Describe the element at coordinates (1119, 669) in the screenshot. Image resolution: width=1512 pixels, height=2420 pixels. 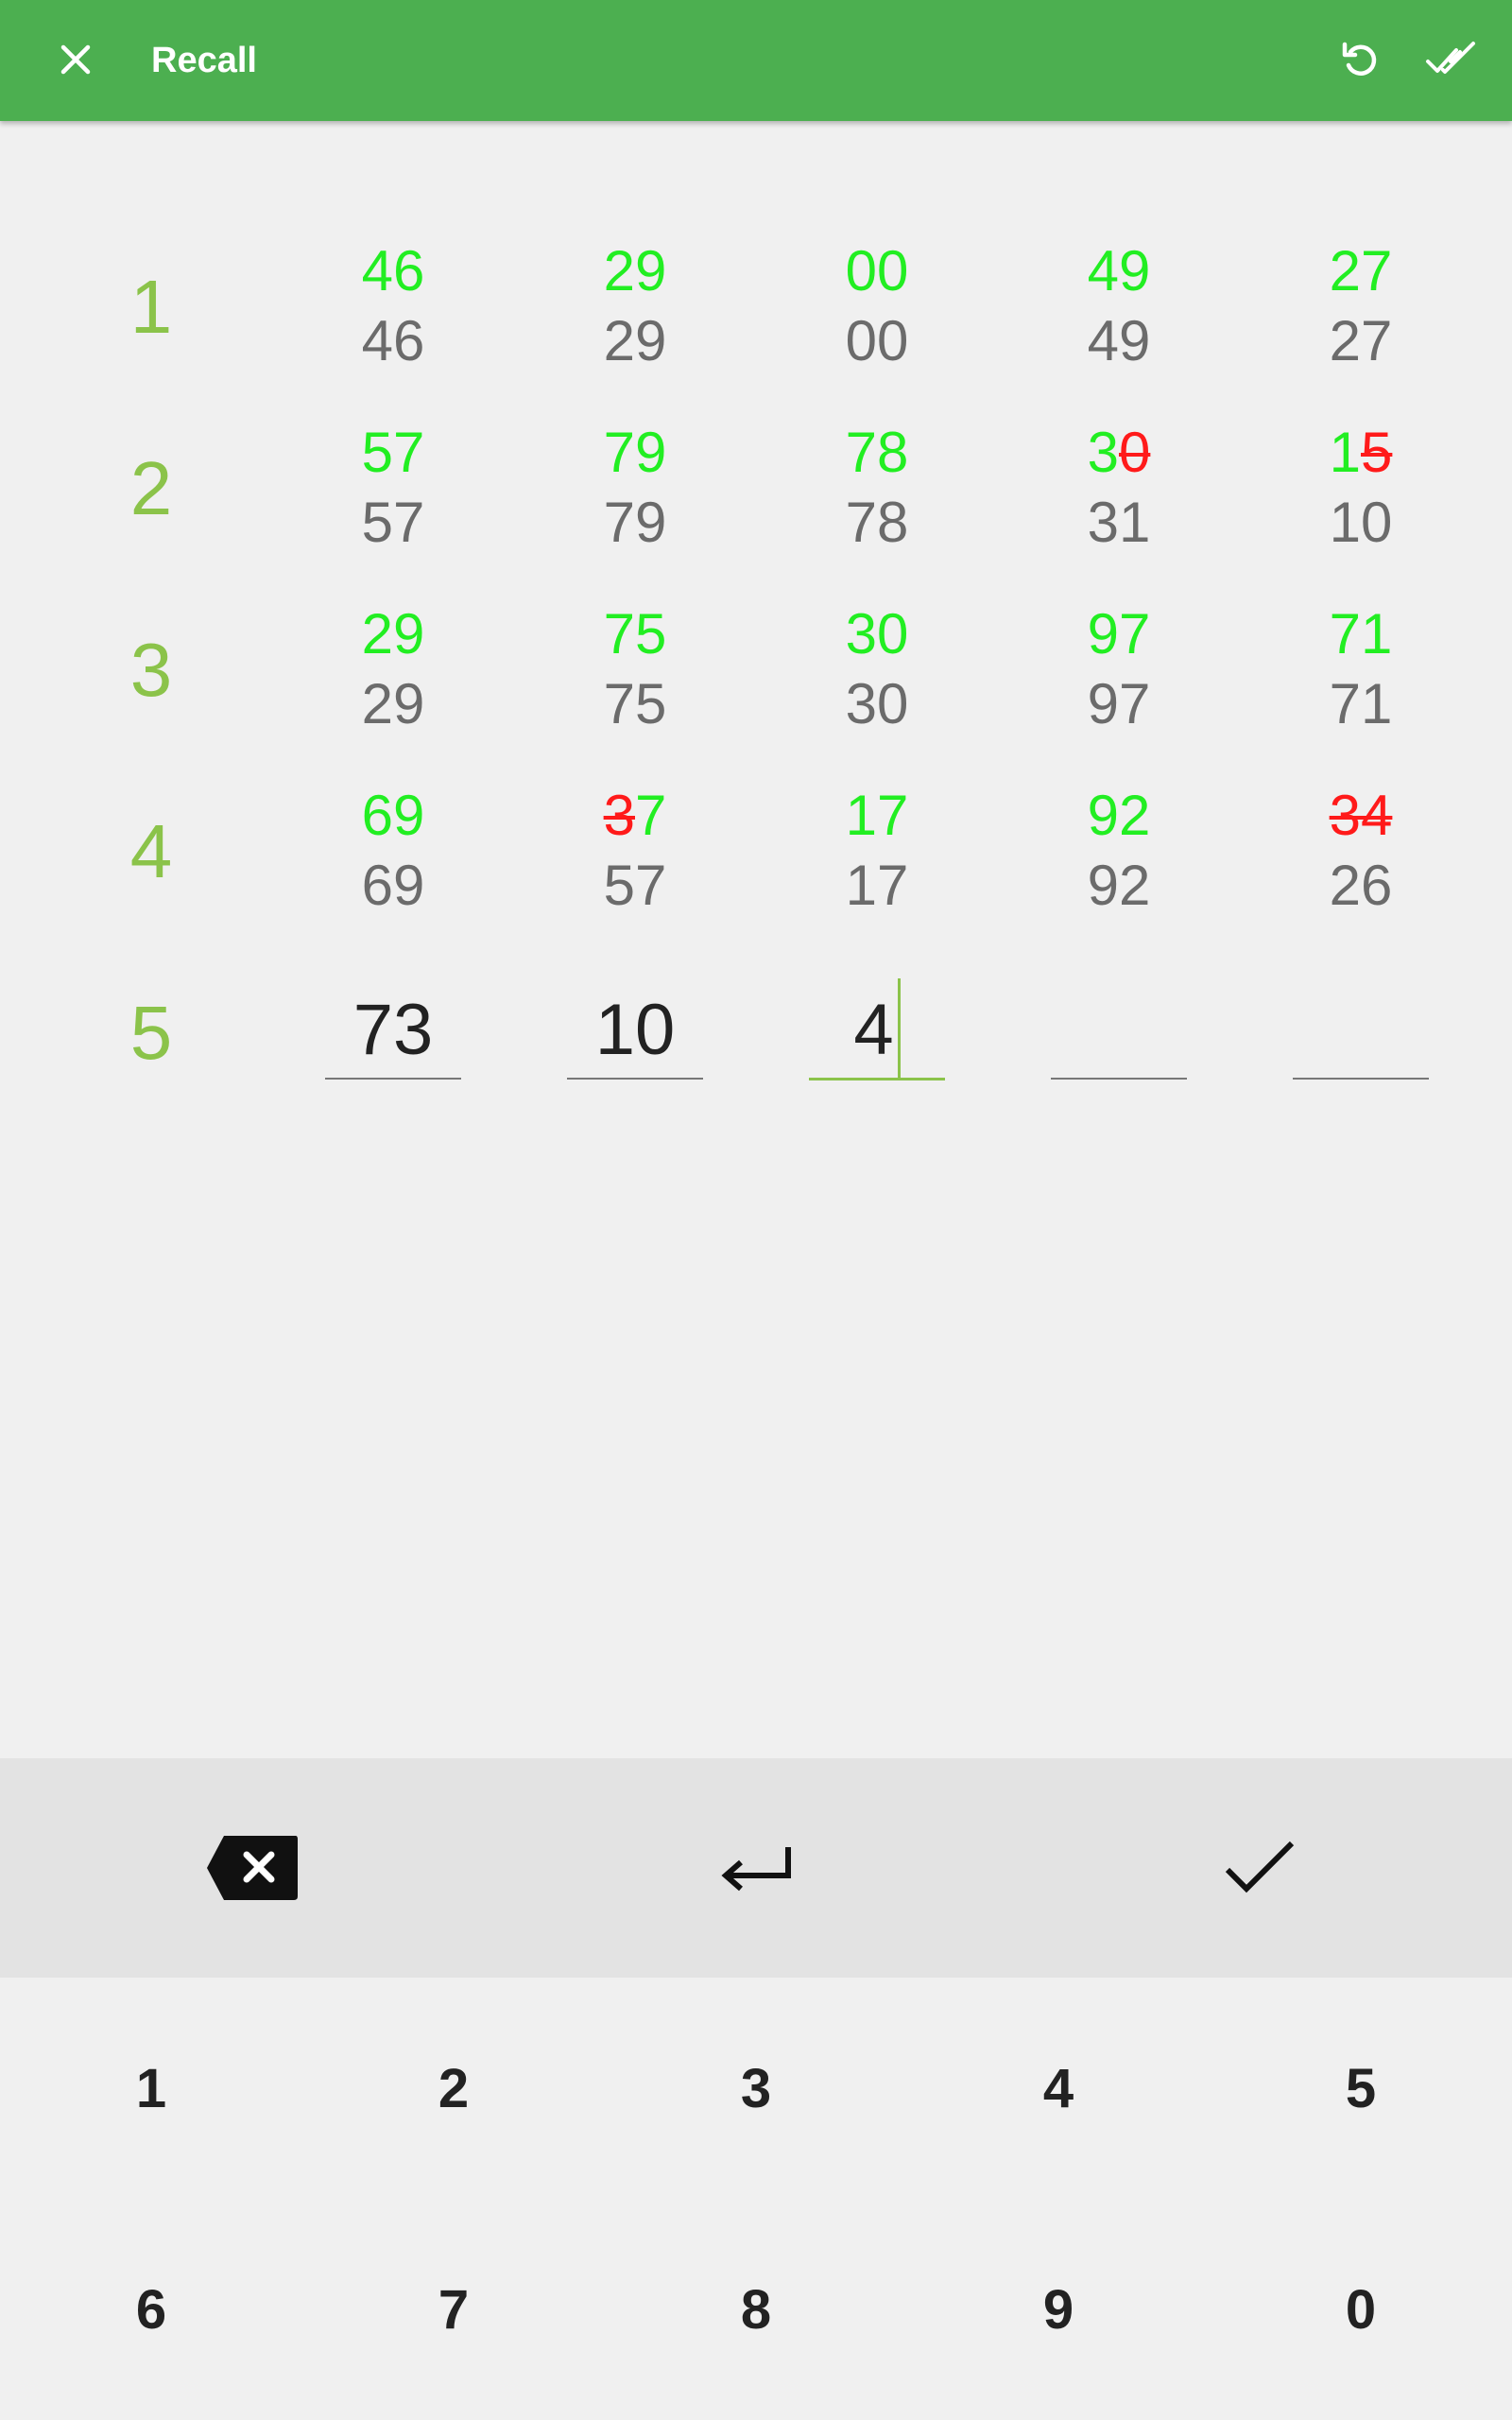
I see `grid-cell: 97 97` at that location.